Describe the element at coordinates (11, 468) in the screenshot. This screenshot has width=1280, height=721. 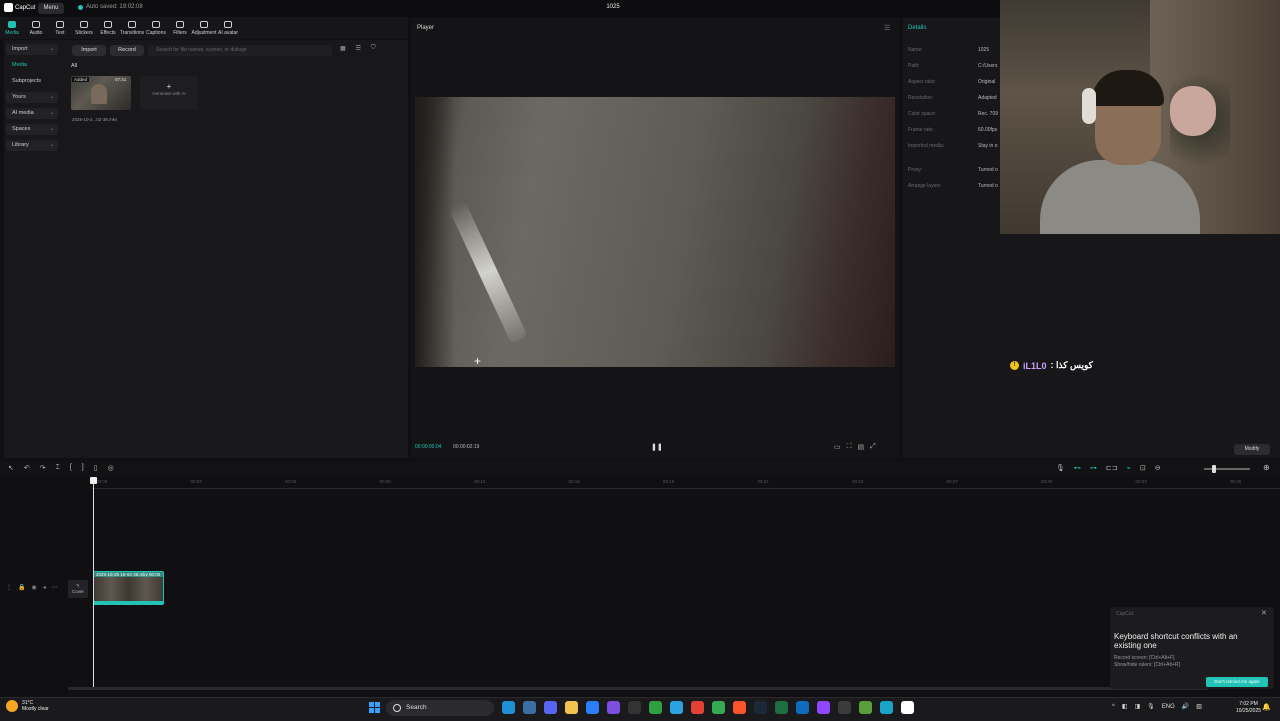
I see `select-tool-icon: ↖` at that location.